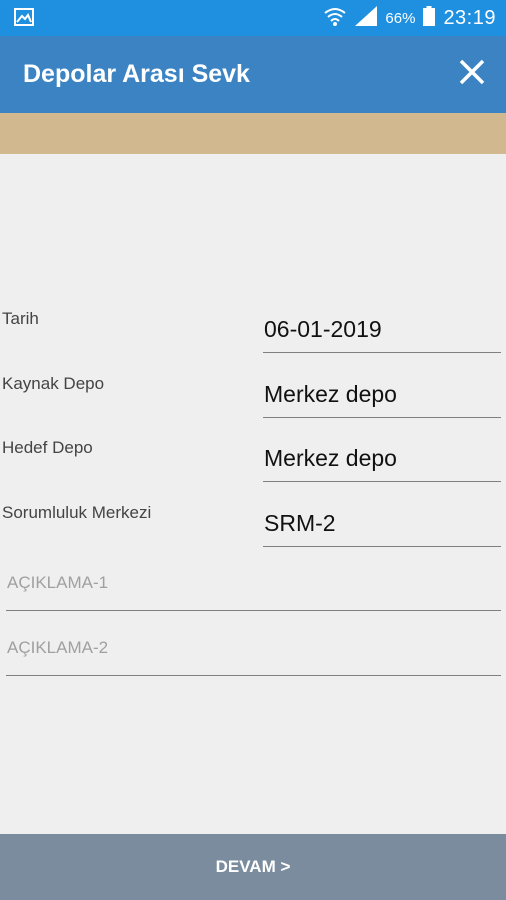  I want to click on signal-icon, so click(366, 18).